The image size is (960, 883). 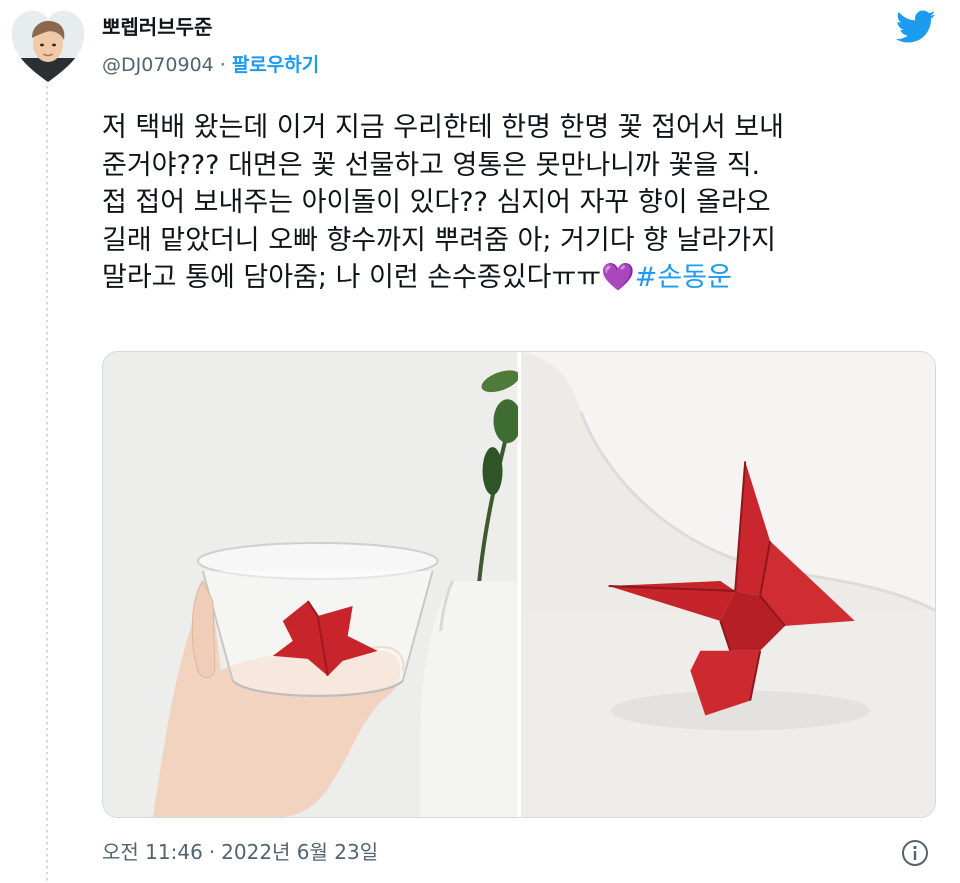 What do you see at coordinates (210, 46) in the screenshot?
I see `user-block: 뽀렙러브두준 @DJ070904 · 팔로우하기` at bounding box center [210, 46].